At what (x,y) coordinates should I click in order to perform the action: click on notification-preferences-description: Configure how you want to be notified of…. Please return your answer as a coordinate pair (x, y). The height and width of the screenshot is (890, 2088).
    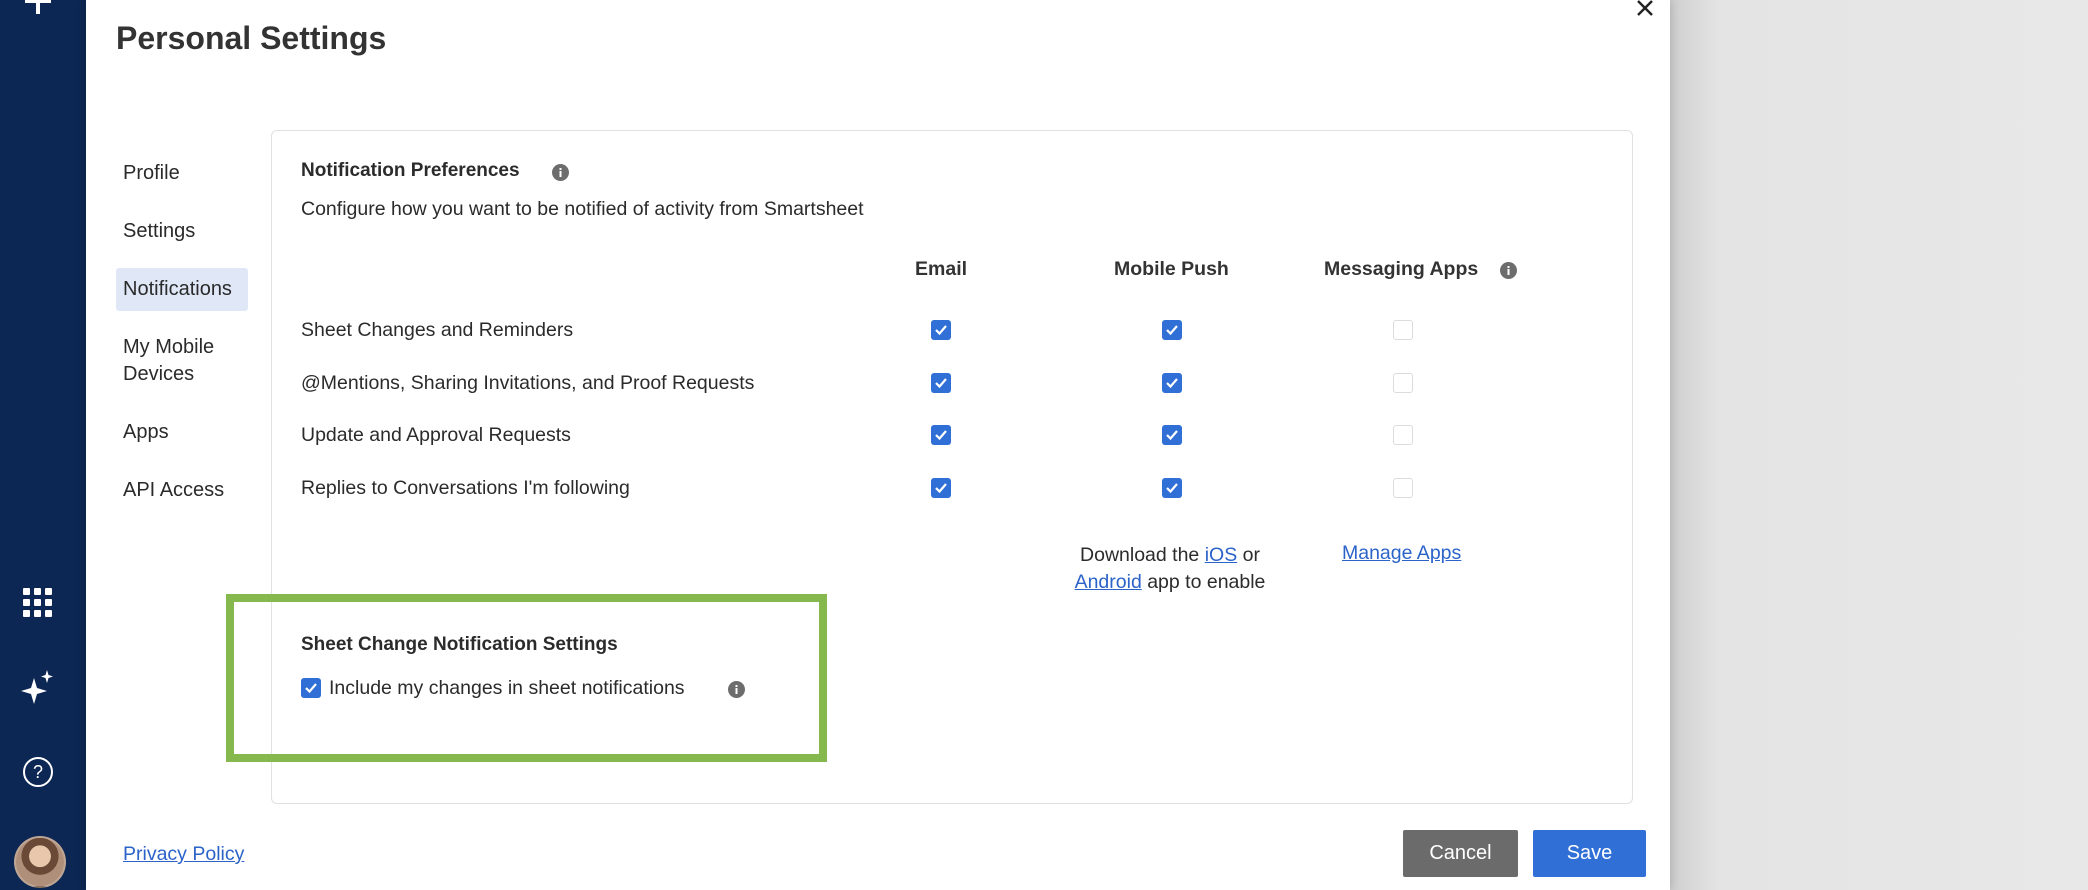
    Looking at the image, I should click on (582, 209).